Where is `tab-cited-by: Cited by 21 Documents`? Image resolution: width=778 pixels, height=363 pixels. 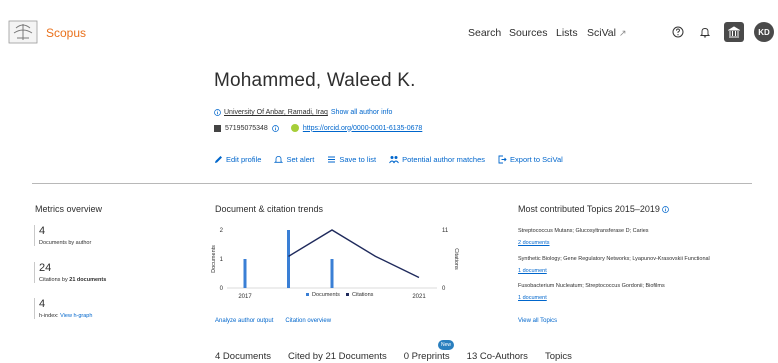 tab-cited-by: Cited by 21 Documents is located at coordinates (337, 356).